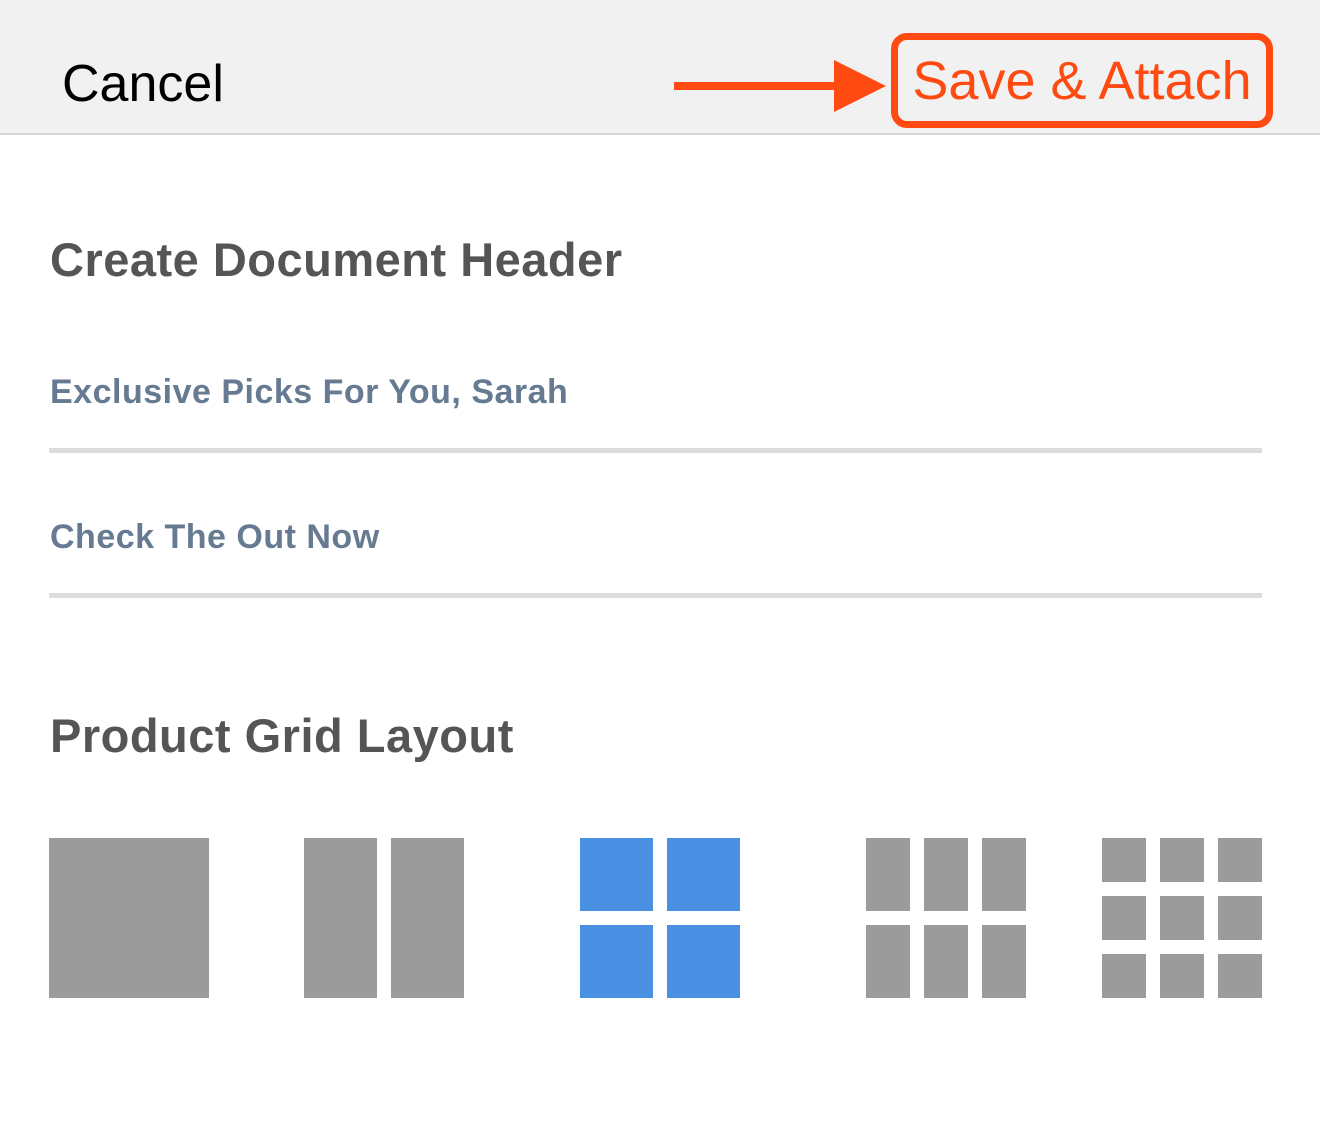 The image size is (1320, 1130). Describe the element at coordinates (215, 537) in the screenshot. I see `header-line-2-text: Check The Out Now` at that location.